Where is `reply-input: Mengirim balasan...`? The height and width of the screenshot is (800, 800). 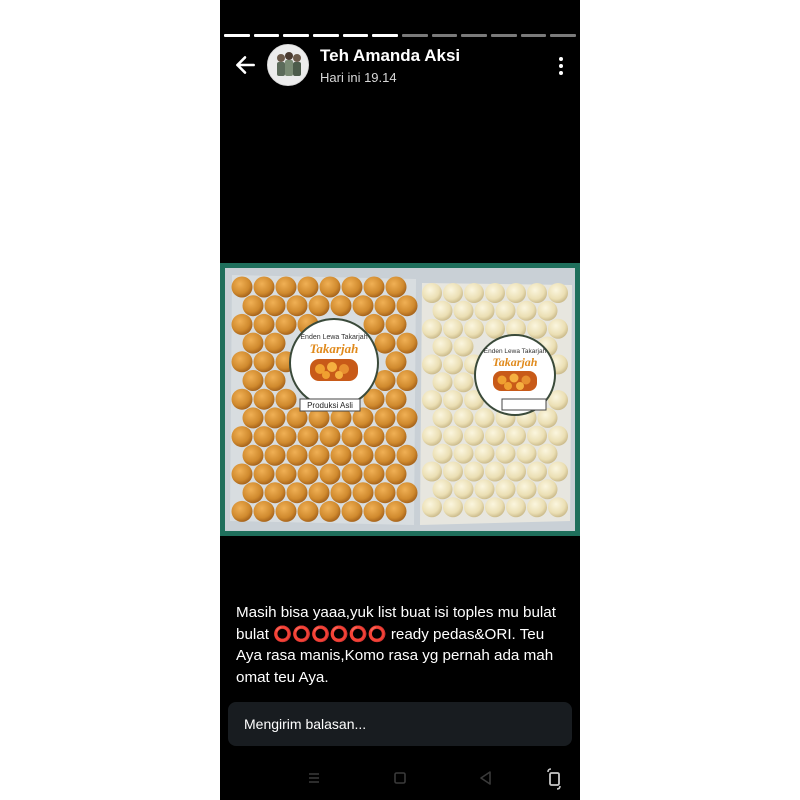
reply-input: Mengirim balasan... is located at coordinates (400, 724).